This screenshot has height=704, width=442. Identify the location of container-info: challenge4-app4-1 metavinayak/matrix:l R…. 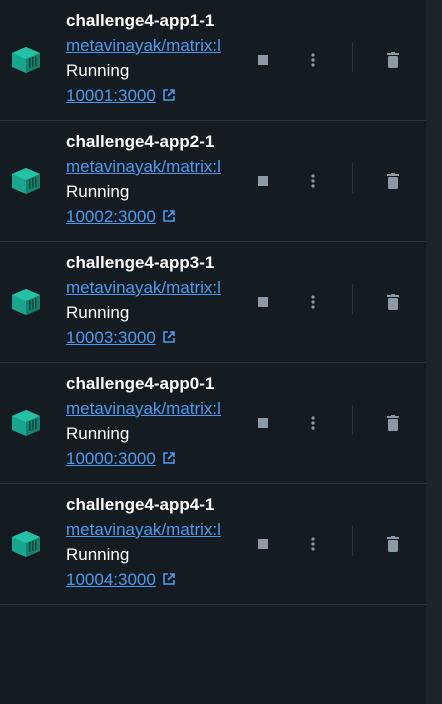
(150, 542).